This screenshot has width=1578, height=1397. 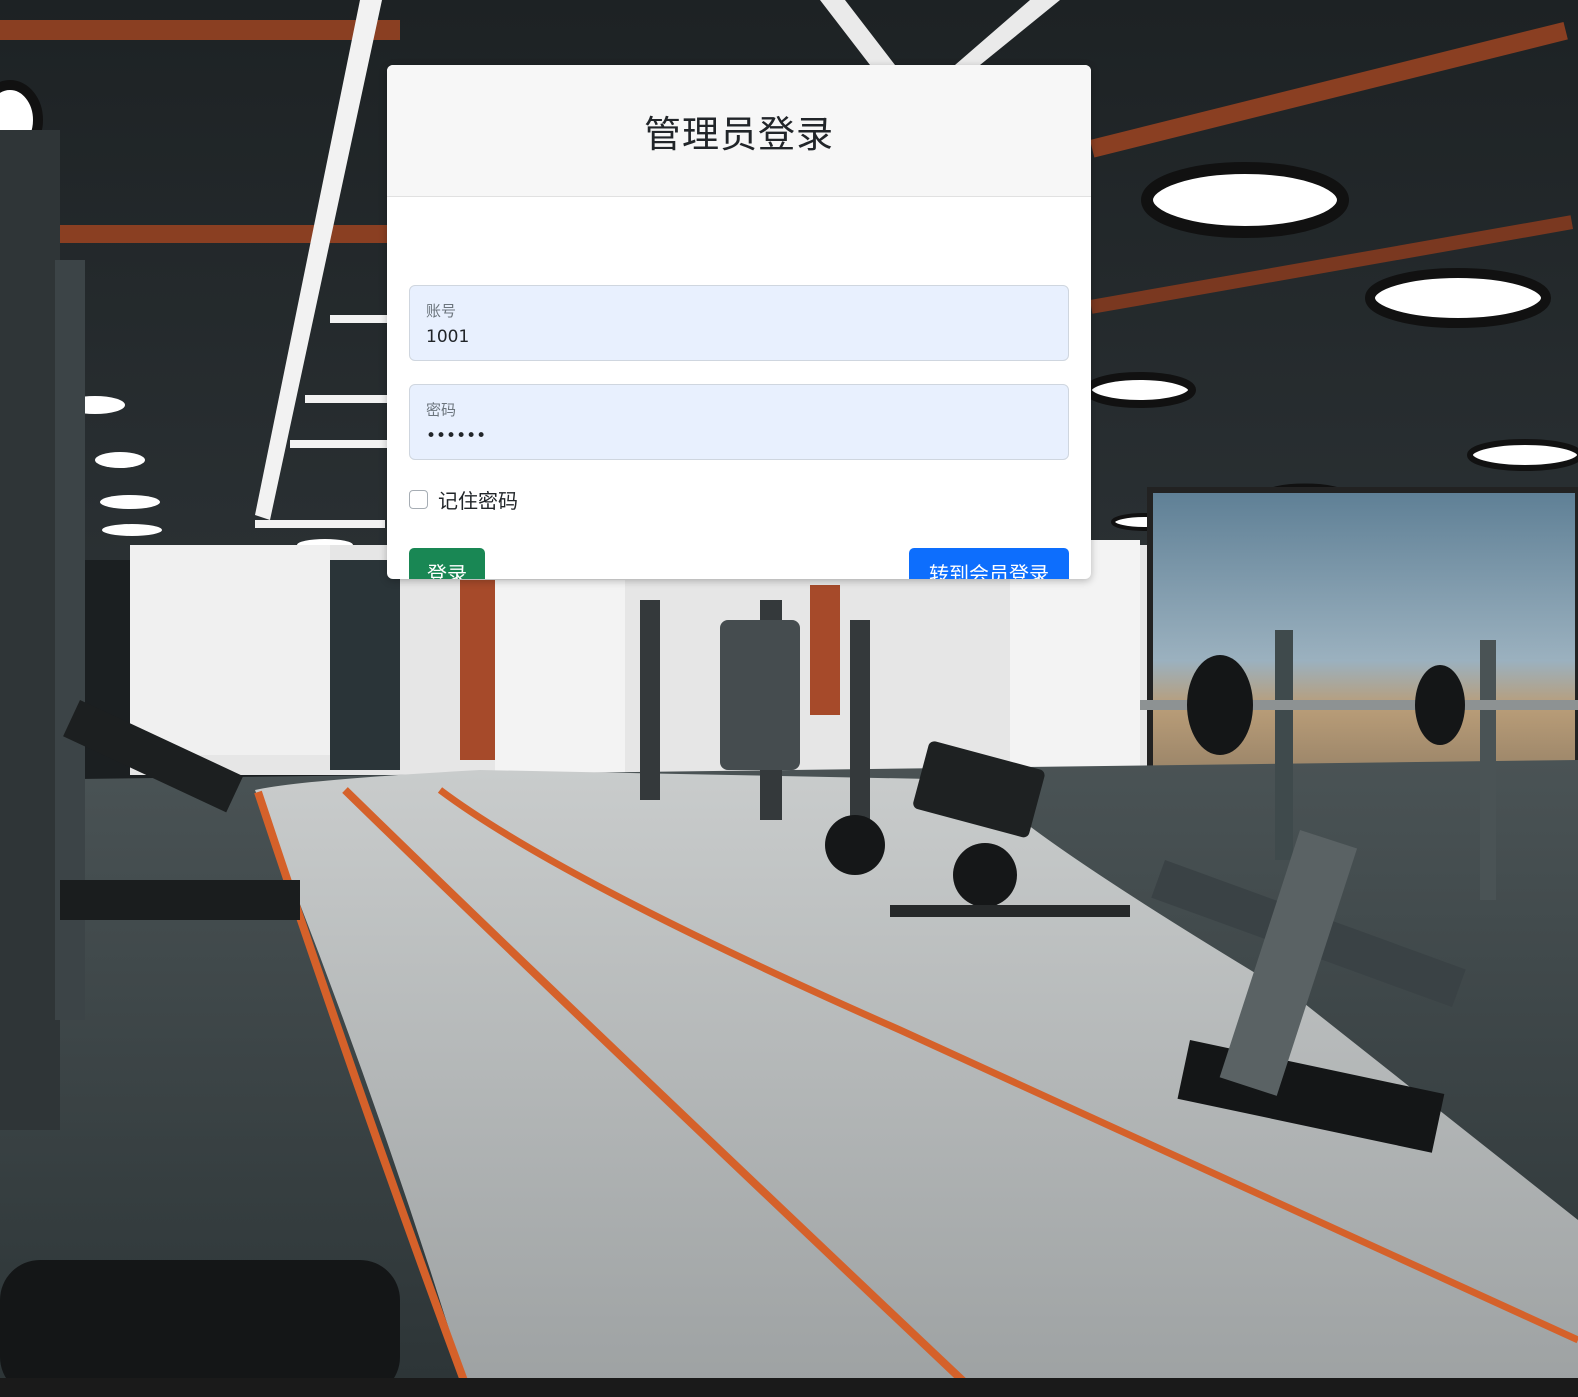 I want to click on password-input: ••••••, so click(x=736, y=436).